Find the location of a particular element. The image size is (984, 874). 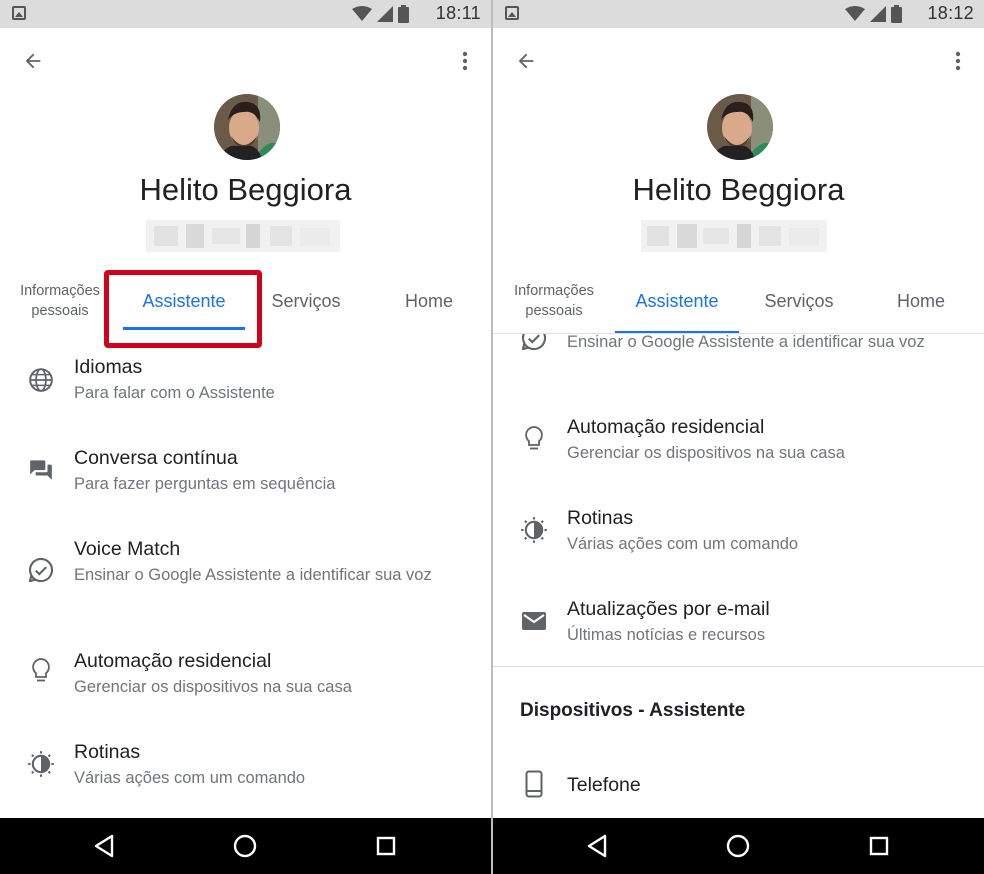

item-subtitle: Para falar com o Assistente is located at coordinates (174, 393).